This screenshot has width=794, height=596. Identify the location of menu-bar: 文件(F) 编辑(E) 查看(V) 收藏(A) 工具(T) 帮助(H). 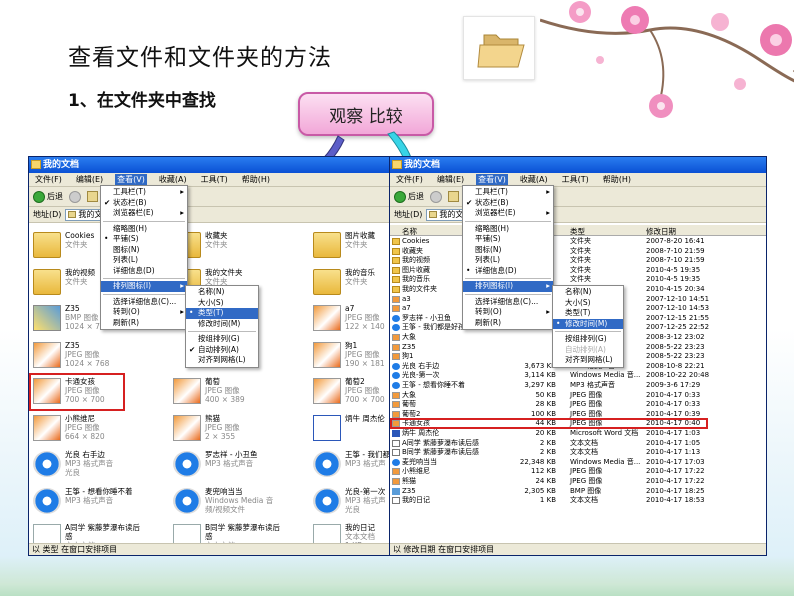
(209, 180).